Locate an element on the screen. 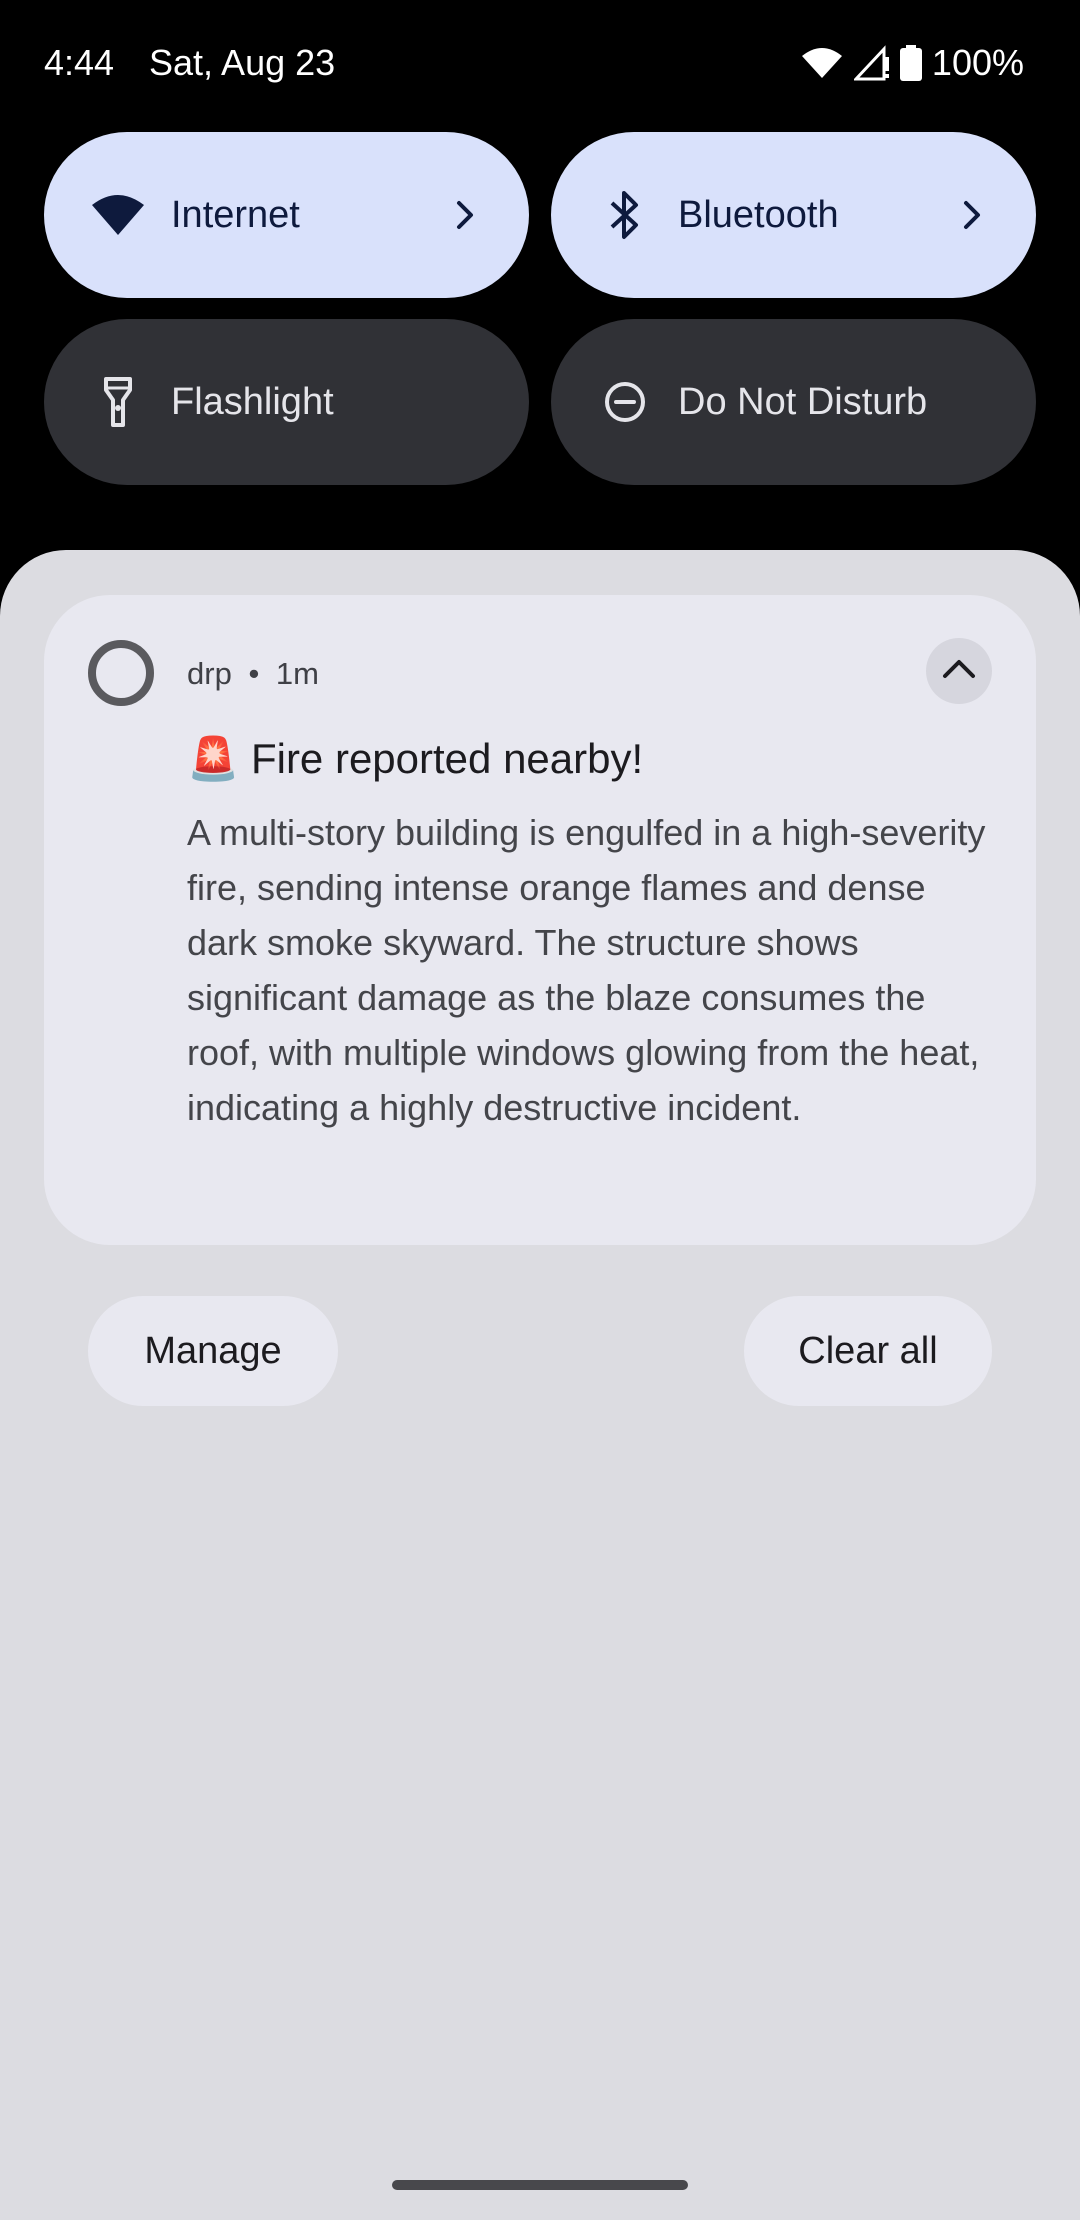 This screenshot has width=1080, height=2220. notification-time: 1m is located at coordinates (297, 673).